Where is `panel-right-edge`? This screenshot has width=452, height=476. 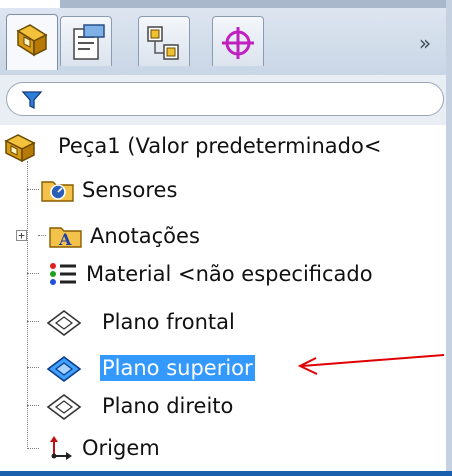
panel-right-edge is located at coordinates (449, 238).